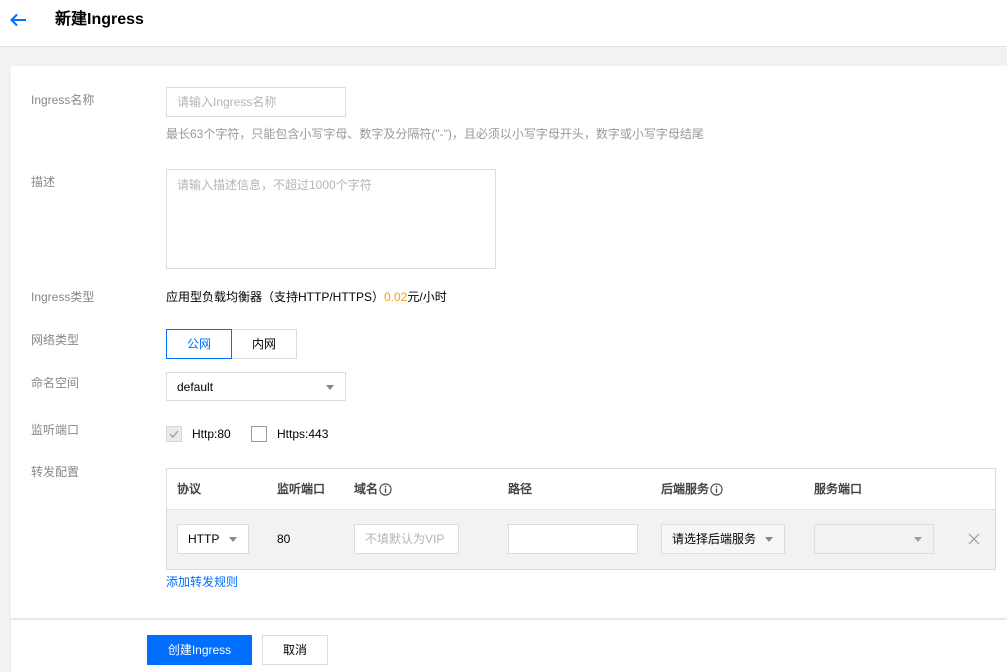 This screenshot has width=1007, height=672. Describe the element at coordinates (63, 100) in the screenshot. I see `ingress-name-label: Ingress名称` at that location.